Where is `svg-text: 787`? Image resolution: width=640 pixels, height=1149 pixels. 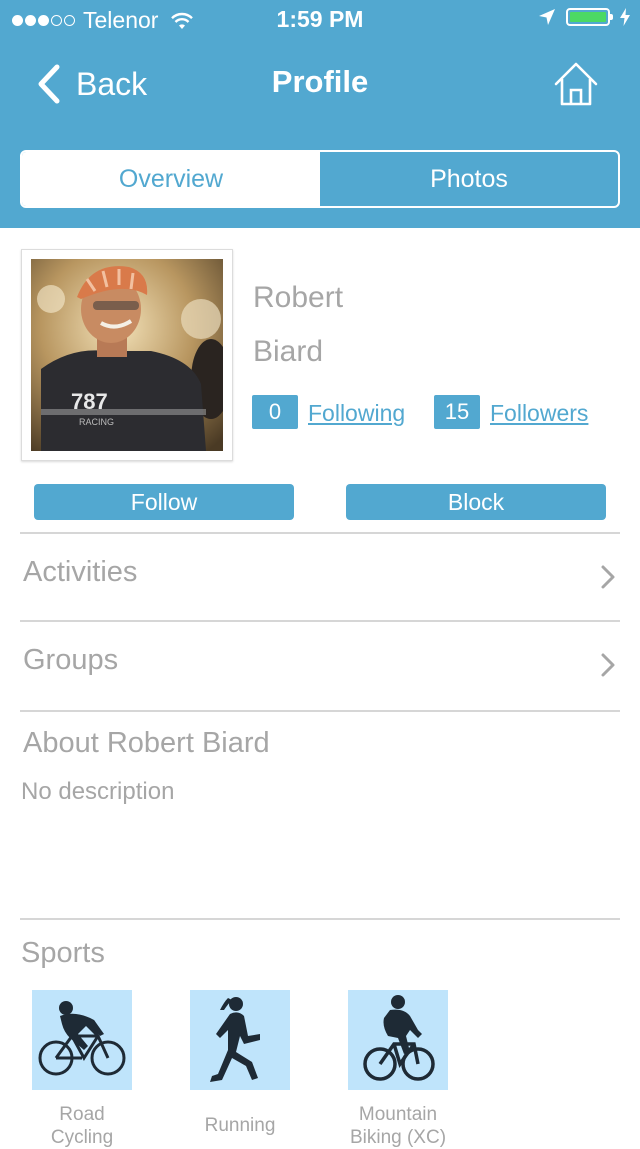
svg-text: 787 is located at coordinates (89, 401).